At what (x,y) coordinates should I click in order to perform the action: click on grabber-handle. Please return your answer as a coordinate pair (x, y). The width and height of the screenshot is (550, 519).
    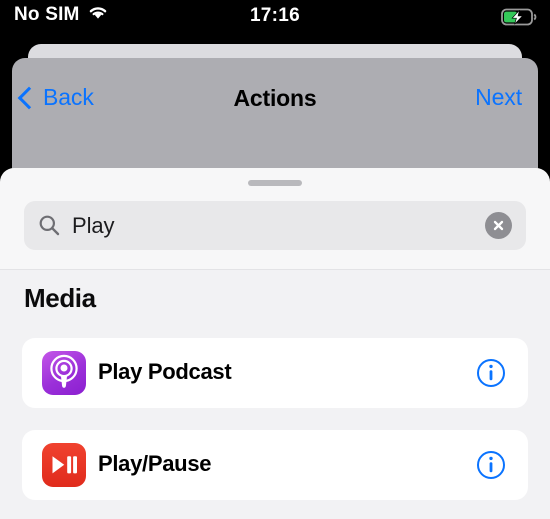
    Looking at the image, I should click on (275, 183).